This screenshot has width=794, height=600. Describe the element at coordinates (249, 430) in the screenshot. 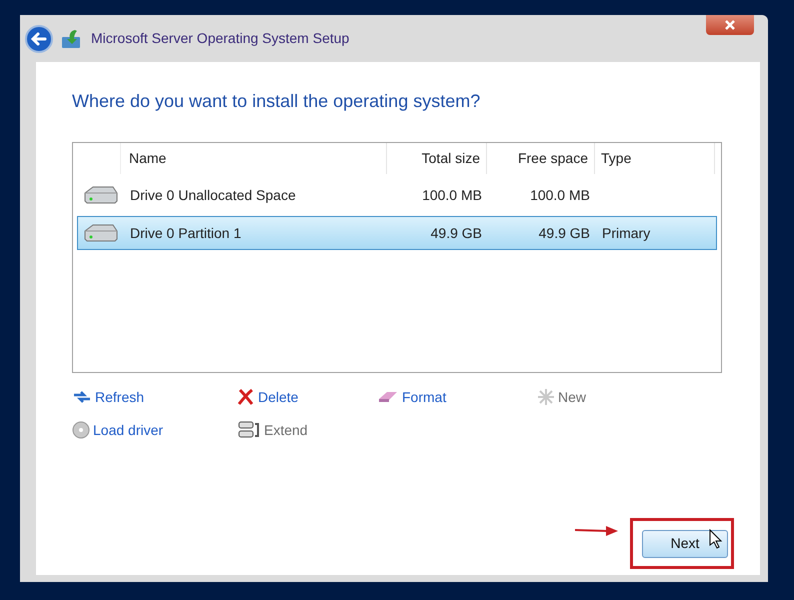

I see `extend-drive-icon` at that location.